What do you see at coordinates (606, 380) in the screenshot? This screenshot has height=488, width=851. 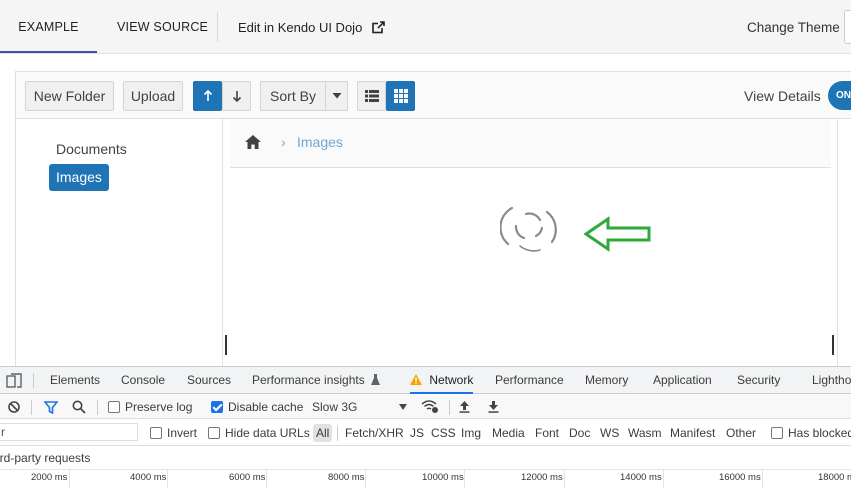 I see `tab-memory: Memory` at bounding box center [606, 380].